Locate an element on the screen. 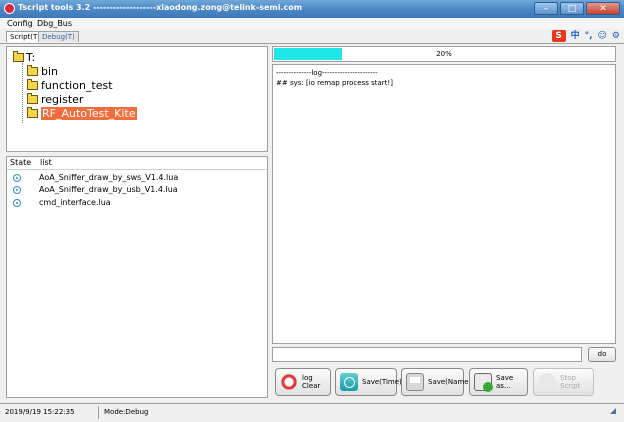  progress-label: 20% is located at coordinates (444, 54).